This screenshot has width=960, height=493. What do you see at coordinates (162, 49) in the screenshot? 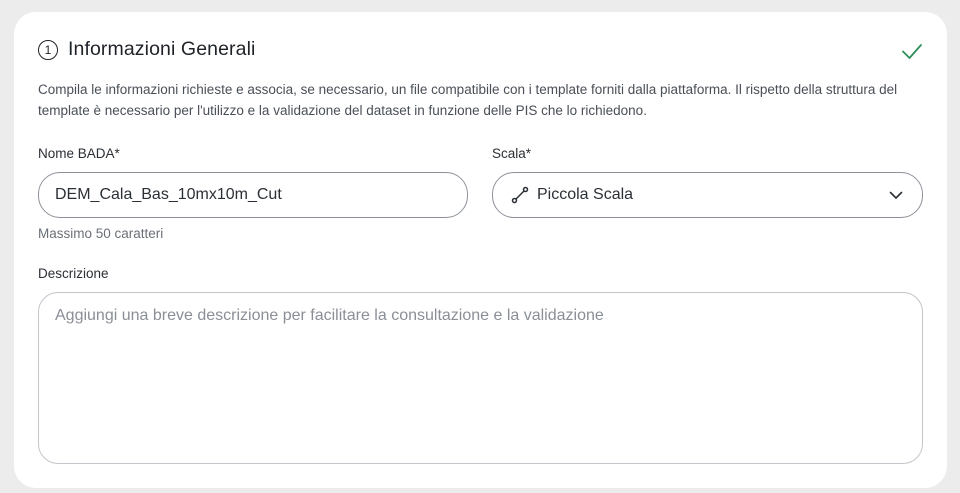
I see `section-title: Informazioni Generali` at bounding box center [162, 49].